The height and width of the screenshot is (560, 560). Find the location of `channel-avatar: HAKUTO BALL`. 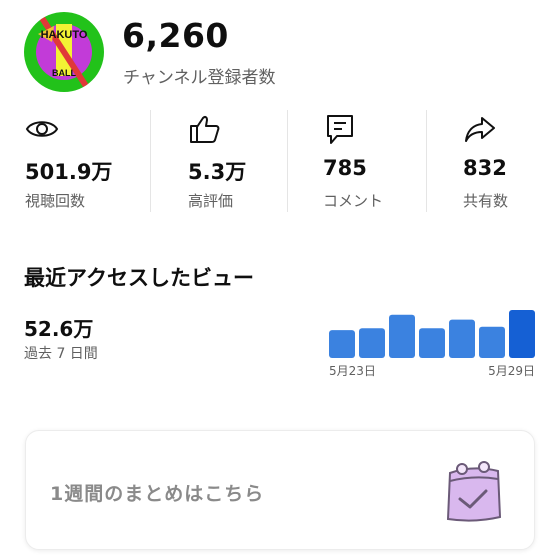

channel-avatar: HAKUTO BALL is located at coordinates (64, 52).